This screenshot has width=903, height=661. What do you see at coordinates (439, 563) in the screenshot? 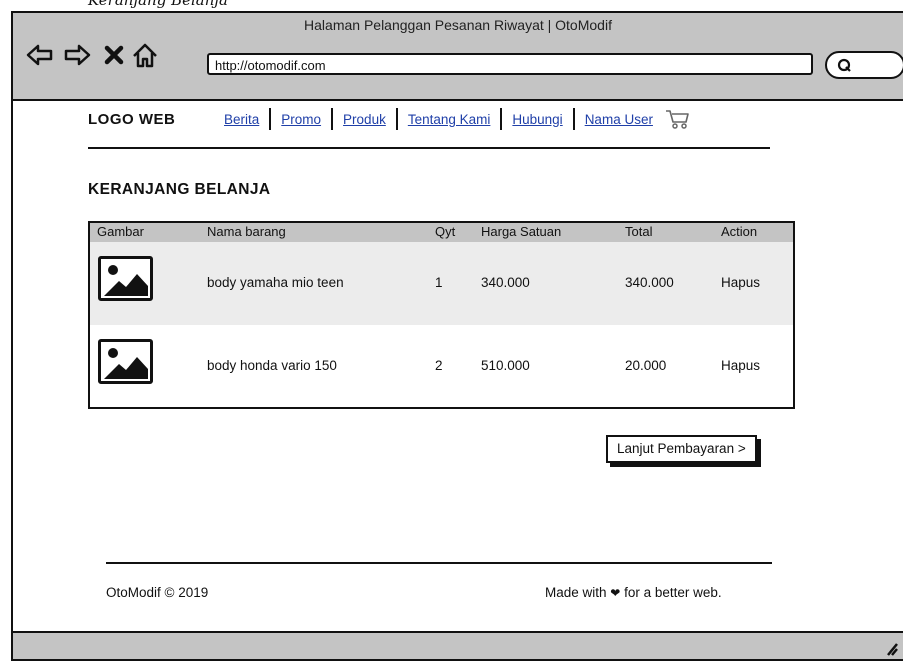
I see `footer-divider` at bounding box center [439, 563].